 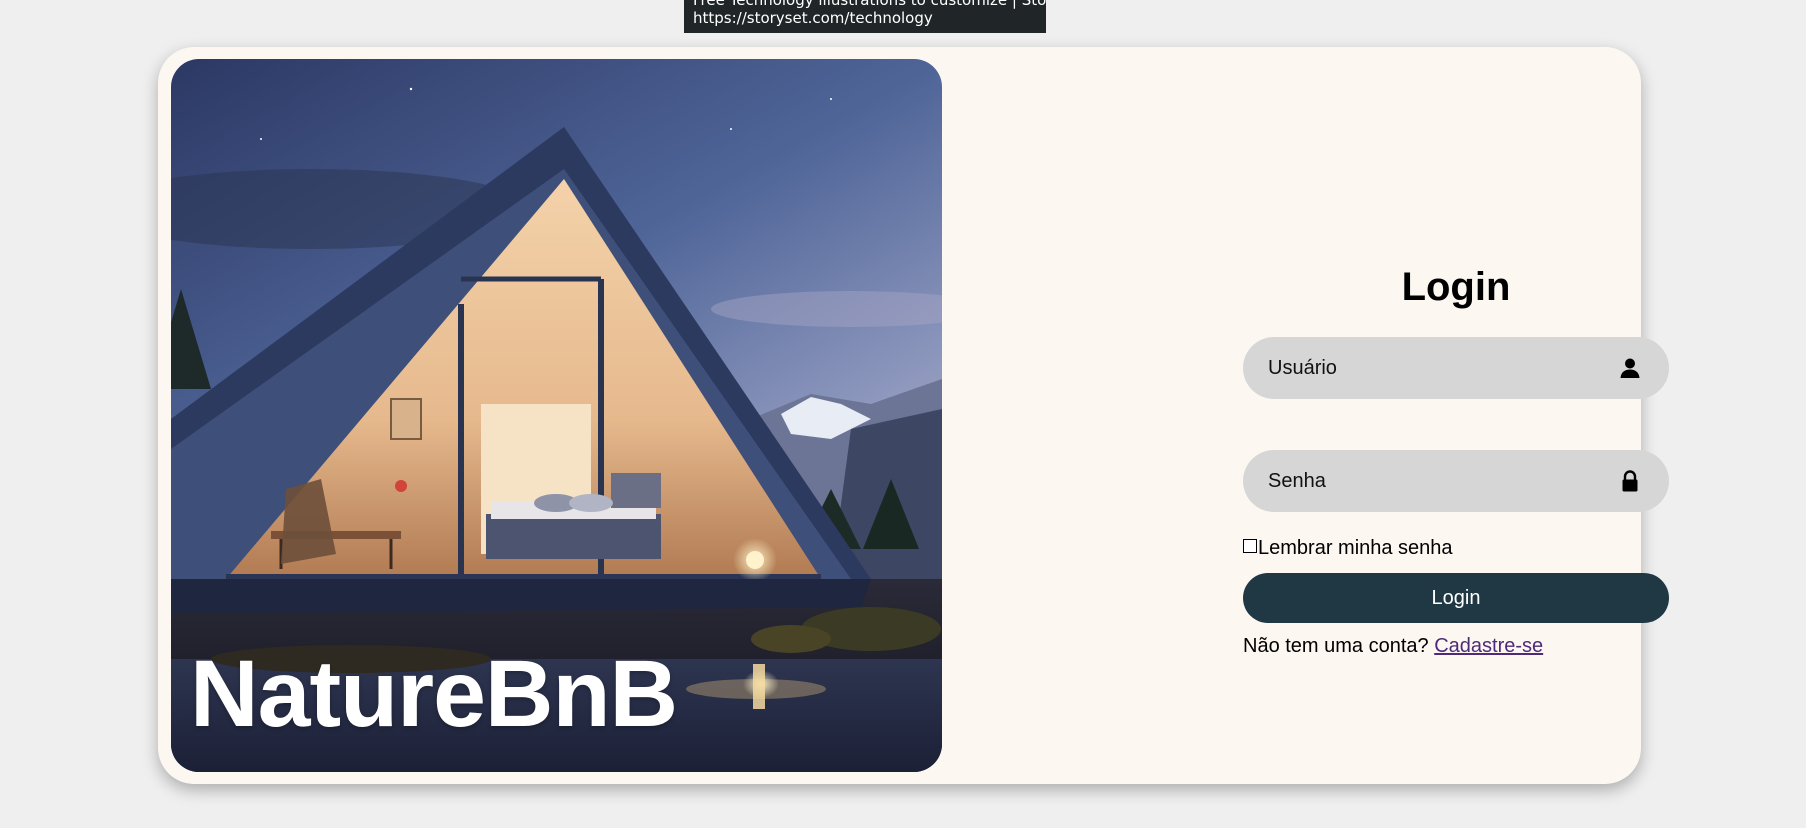 I want to click on remember-me: Lembrar minha senha, so click(x=1348, y=548).